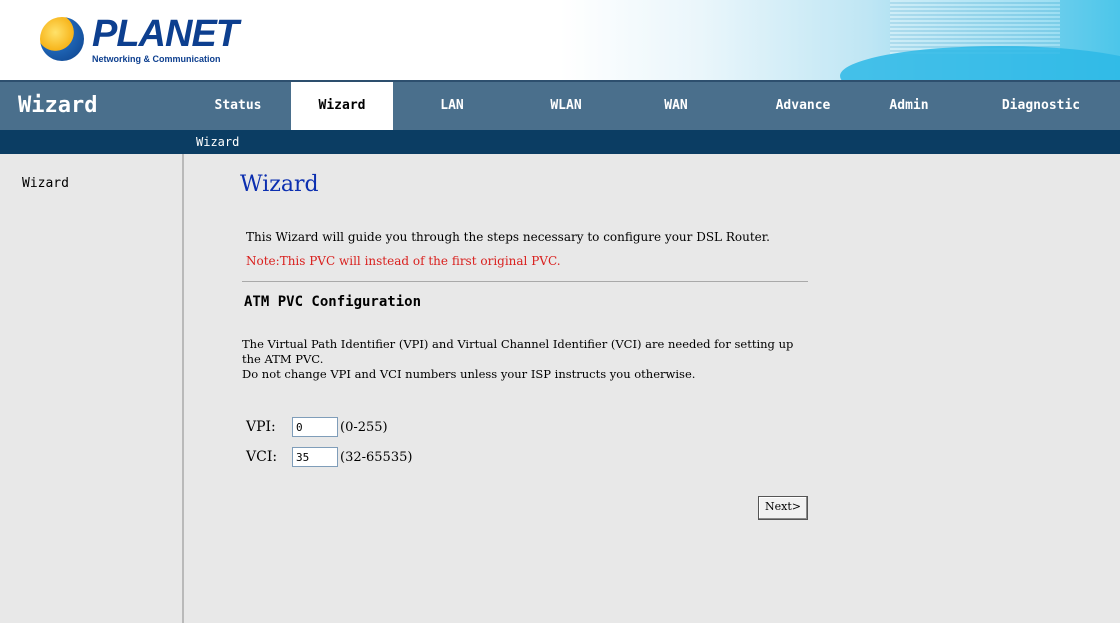 Image resolution: width=1120 pixels, height=623 pixels. I want to click on vci-input, so click(315, 457).